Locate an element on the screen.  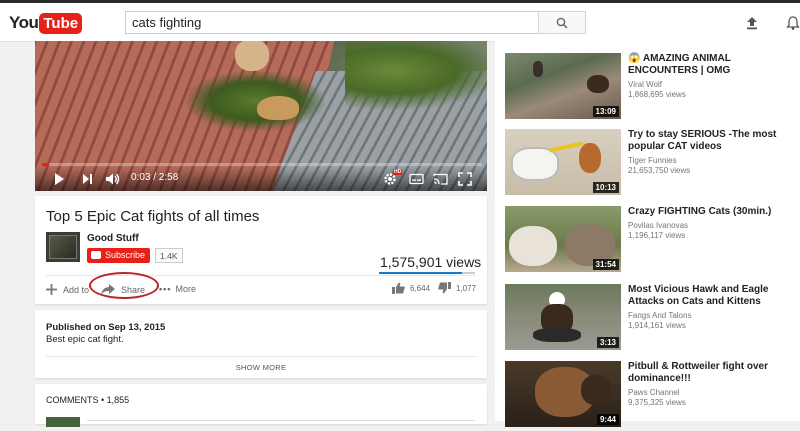
annotation-circle is located at coordinates (124, 285).